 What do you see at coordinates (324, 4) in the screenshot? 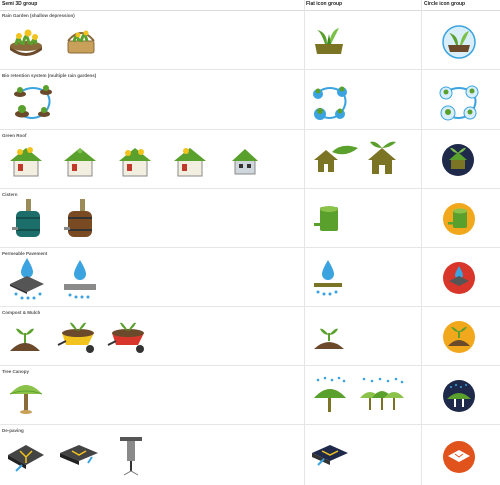
I see `column-header-flat: Flat icon group` at bounding box center [324, 4].